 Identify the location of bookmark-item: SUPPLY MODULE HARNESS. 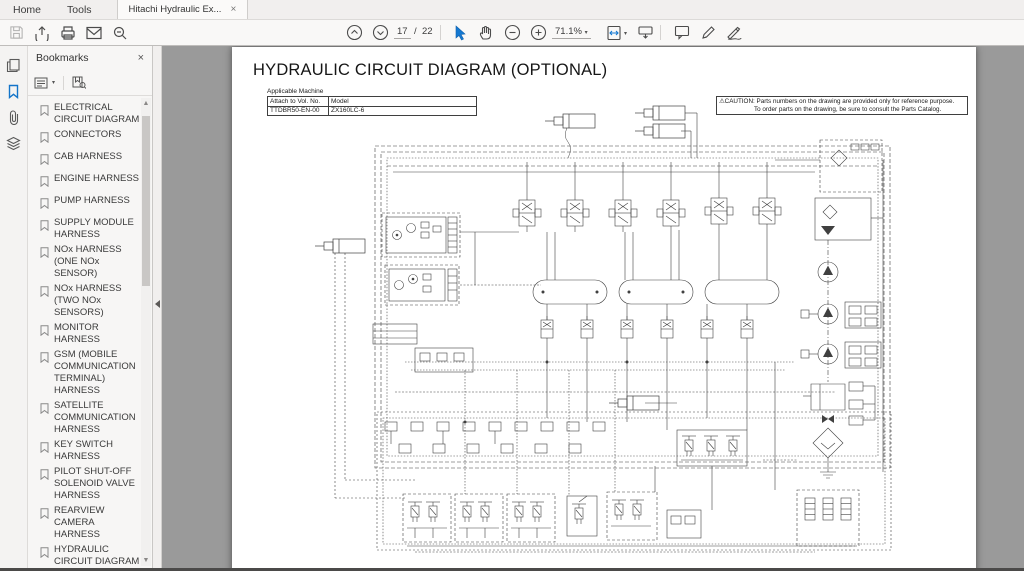
(90, 229).